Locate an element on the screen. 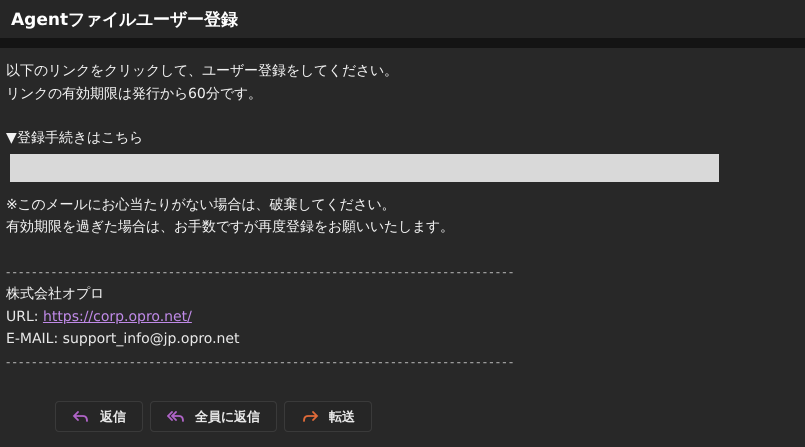 This screenshot has height=447, width=805. forward-arrow-icon is located at coordinates (310, 417).